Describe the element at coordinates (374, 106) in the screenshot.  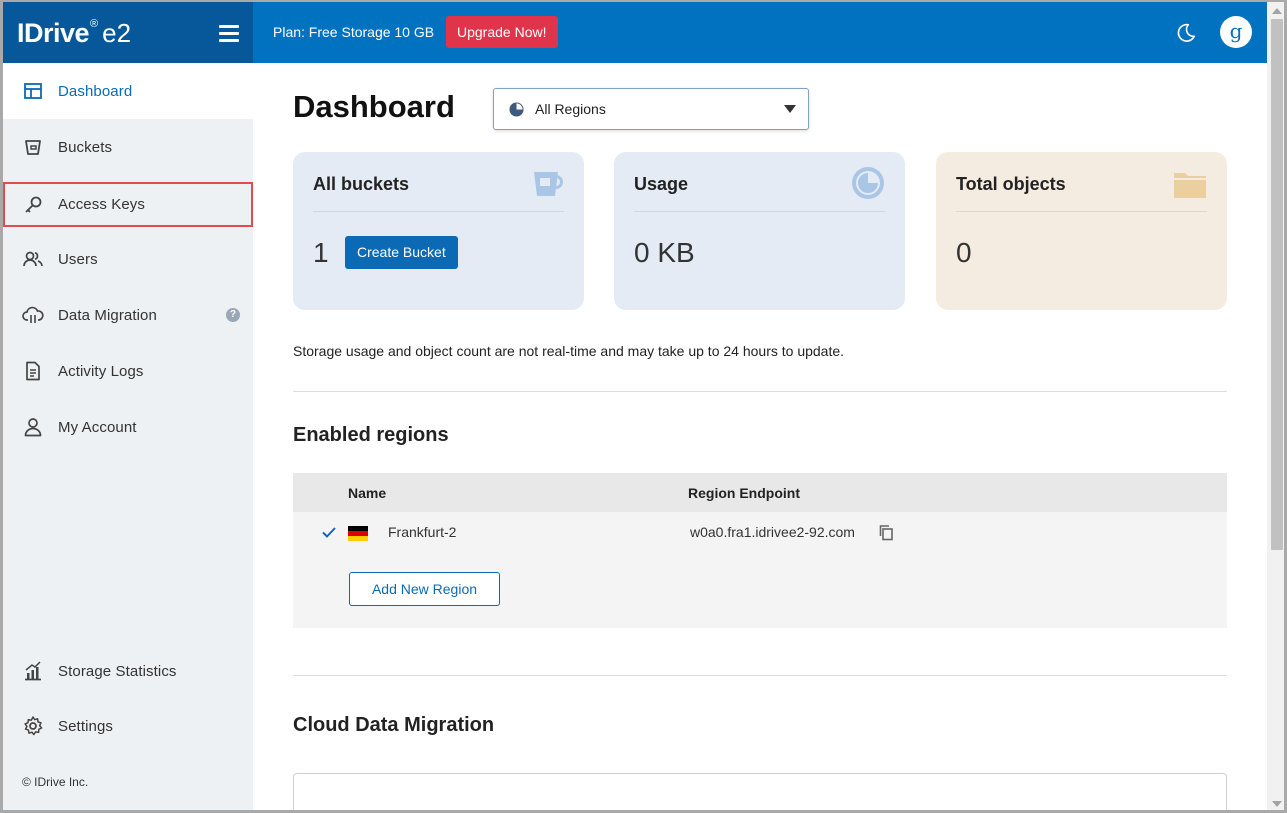
I see `page-title: Dashboard` at that location.